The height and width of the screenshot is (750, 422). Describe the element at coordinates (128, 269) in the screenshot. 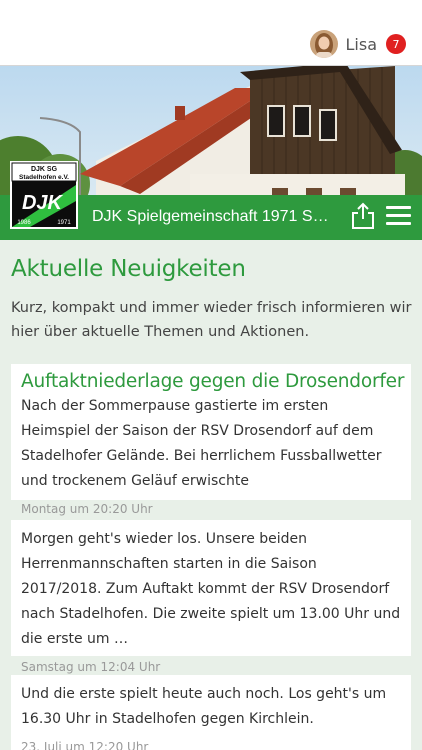

I see `page-title: Aktuelle Neuigkeiten` at that location.